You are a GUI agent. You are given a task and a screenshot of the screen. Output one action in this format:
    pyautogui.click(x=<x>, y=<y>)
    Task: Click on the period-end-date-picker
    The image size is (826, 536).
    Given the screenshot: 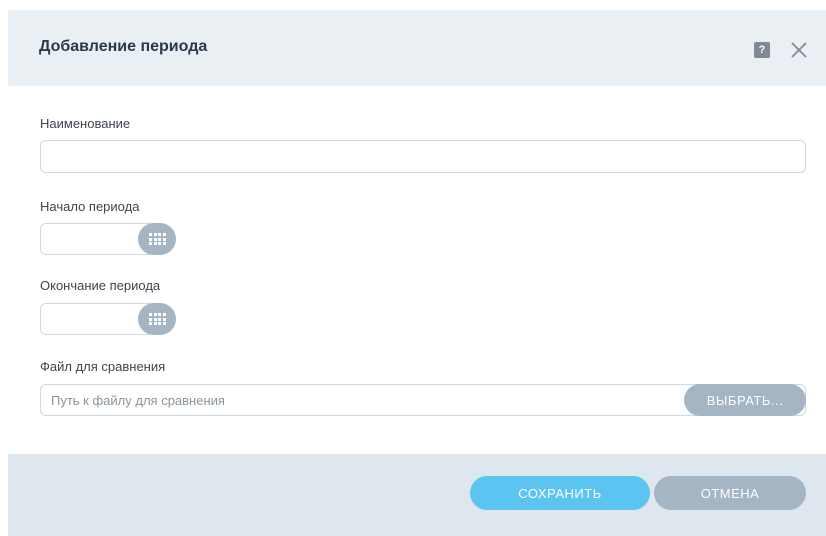 What is the action you would take?
    pyautogui.click(x=108, y=319)
    